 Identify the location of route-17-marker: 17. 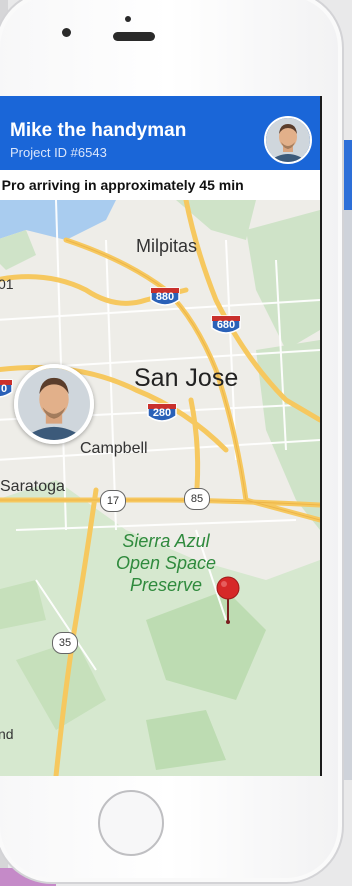
(113, 501).